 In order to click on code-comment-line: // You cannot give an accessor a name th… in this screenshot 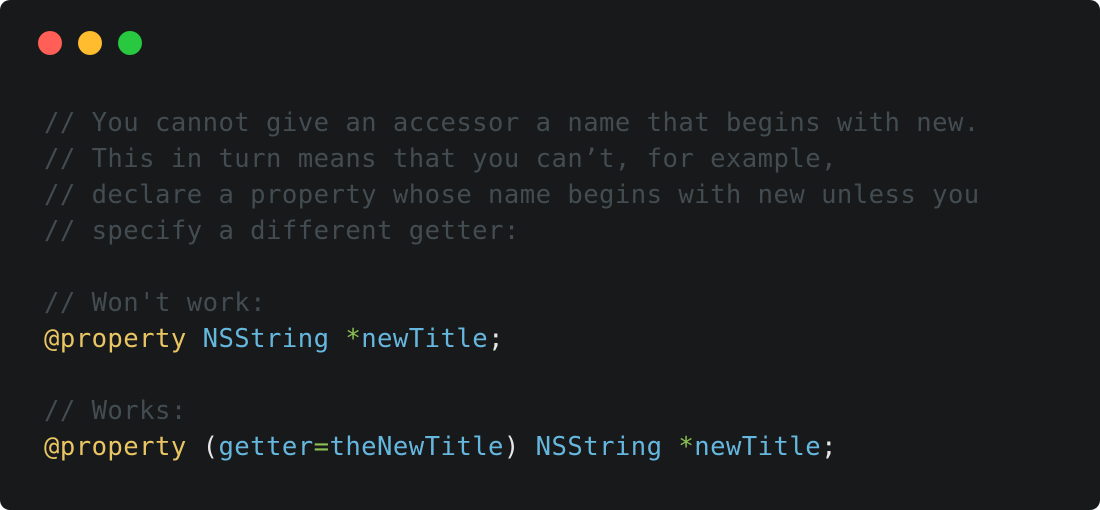, I will do `click(512, 123)`.